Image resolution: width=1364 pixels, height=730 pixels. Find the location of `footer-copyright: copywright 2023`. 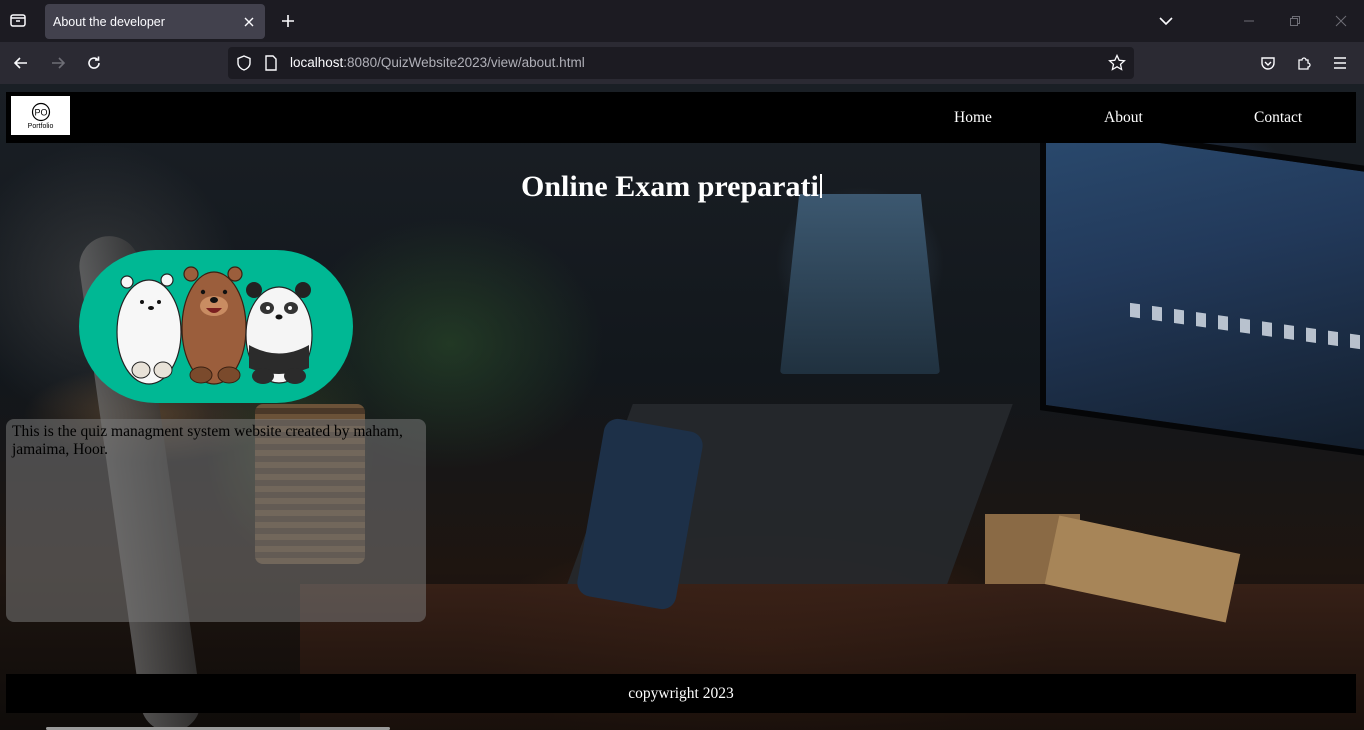

footer-copyright: copywright 2023 is located at coordinates (681, 693).